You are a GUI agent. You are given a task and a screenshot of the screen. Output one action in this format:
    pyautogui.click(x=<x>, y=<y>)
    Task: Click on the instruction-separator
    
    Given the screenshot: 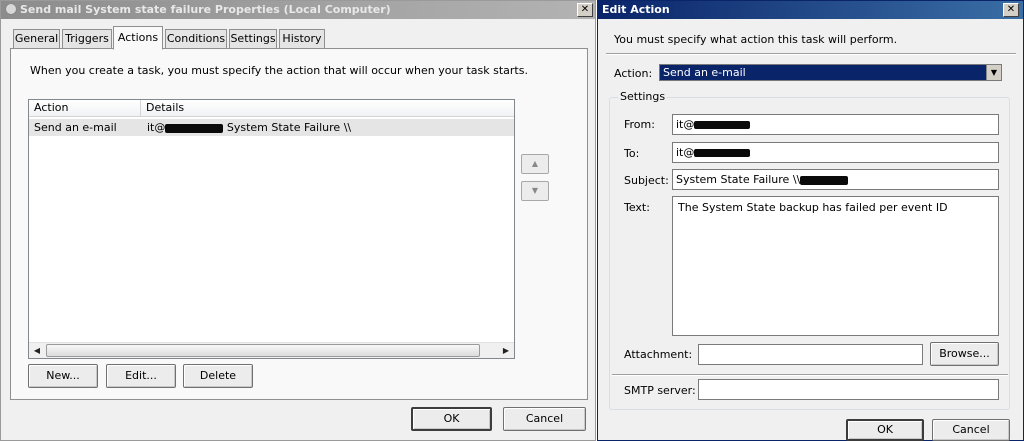 What is the action you would take?
    pyautogui.click(x=811, y=54)
    